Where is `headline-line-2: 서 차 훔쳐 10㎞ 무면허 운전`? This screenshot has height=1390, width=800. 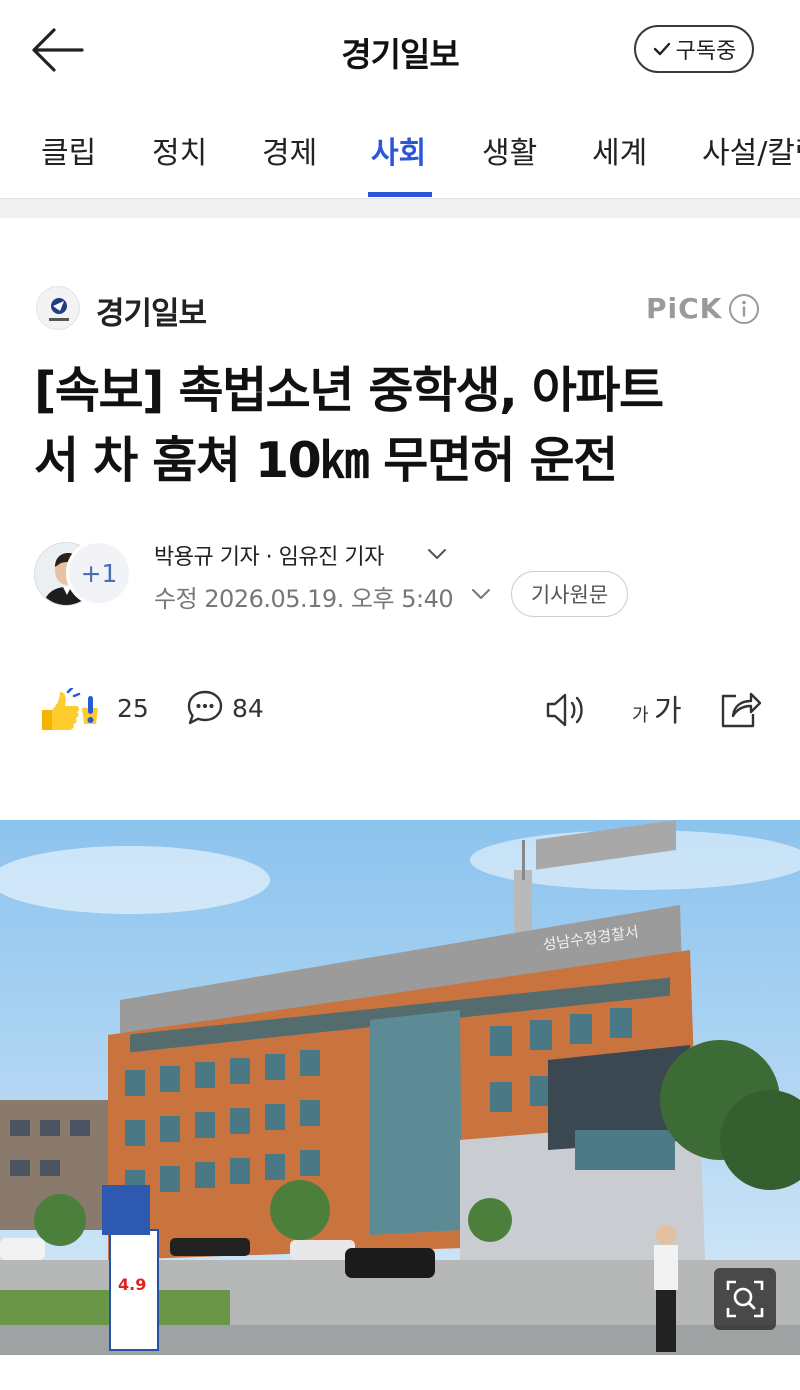 headline-line-2: 서 차 훔쳐 10㎞ 무면허 운전 is located at coordinates (326, 460).